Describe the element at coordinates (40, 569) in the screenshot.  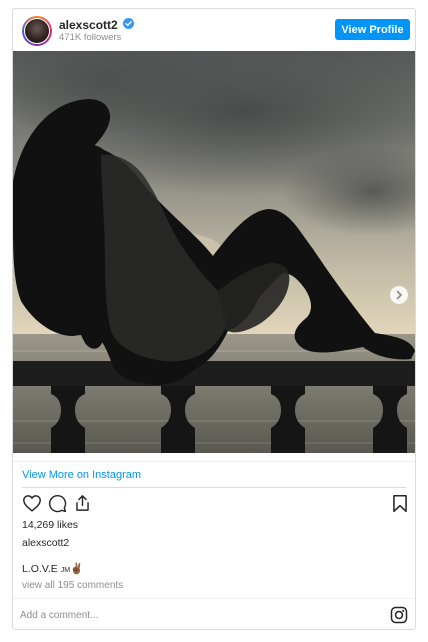
I see `caption-body: L.O.V.E` at that location.